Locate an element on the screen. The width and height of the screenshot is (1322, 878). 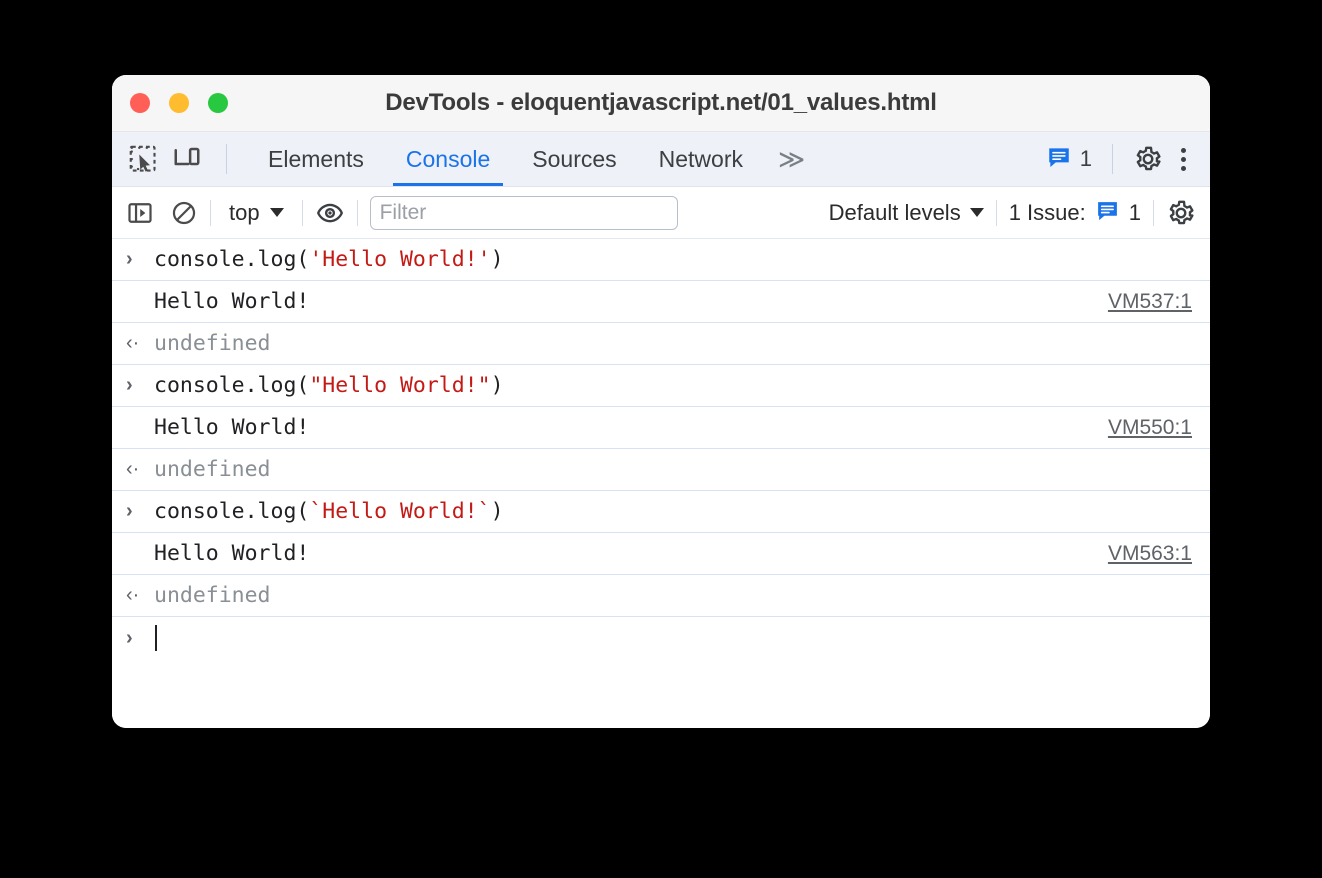
execution-context-selector: top is located at coordinates (256, 213).